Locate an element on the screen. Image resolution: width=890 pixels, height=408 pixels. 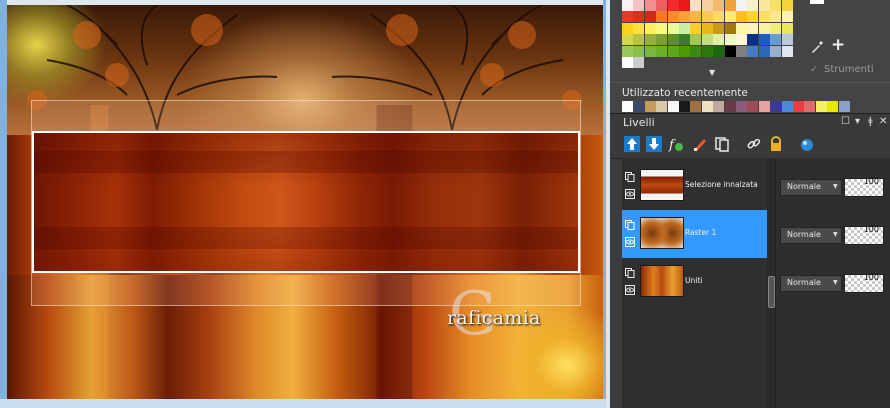
layer-row-raster-1: Raster 1 is located at coordinates (695, 234).